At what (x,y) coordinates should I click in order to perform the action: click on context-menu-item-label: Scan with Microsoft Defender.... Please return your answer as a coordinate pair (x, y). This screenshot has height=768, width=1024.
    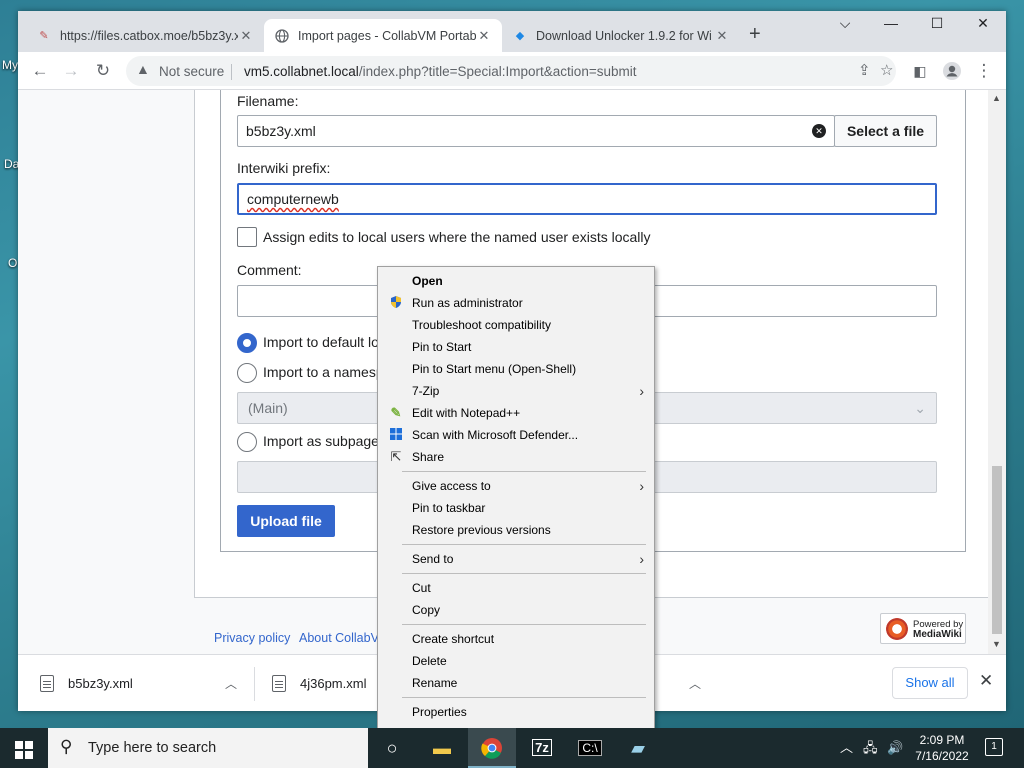
    Looking at the image, I should click on (495, 435).